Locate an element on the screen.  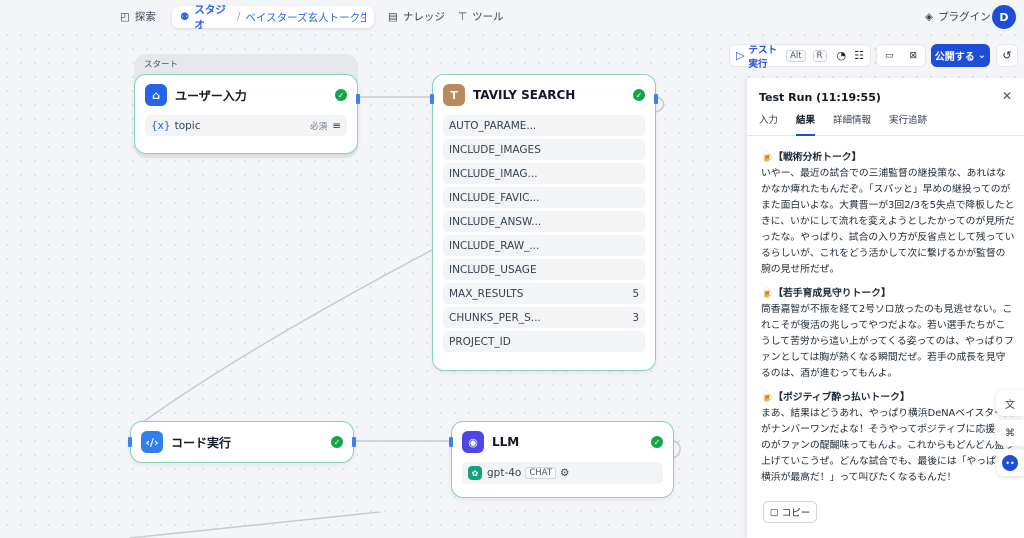
env-toolbar: ▭ ⊠ is located at coordinates (901, 55).